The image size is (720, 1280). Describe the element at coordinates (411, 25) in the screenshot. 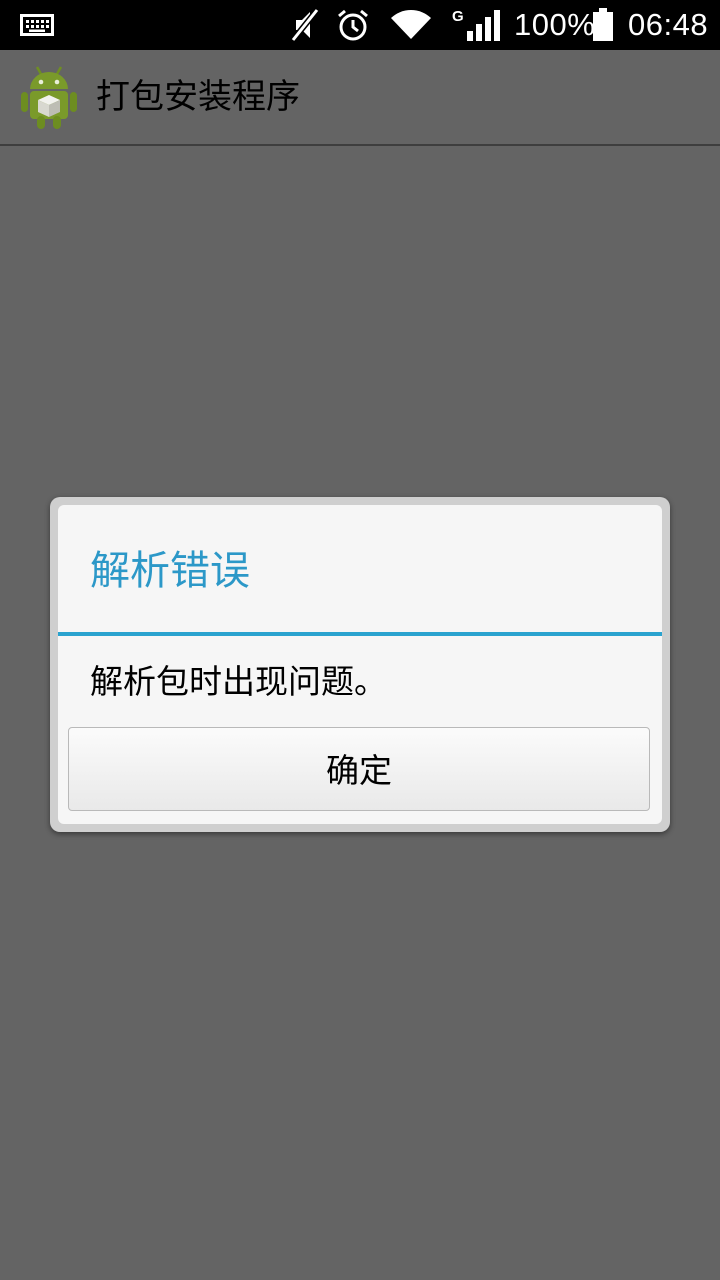

I see `wifi-icon` at that location.